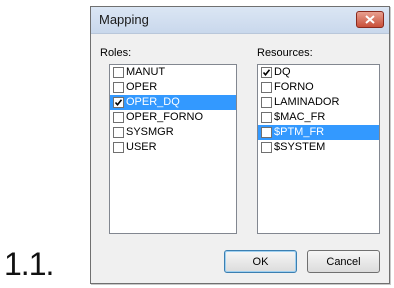  I want to click on resource-list-item: $SYSTEM, so click(318, 147).